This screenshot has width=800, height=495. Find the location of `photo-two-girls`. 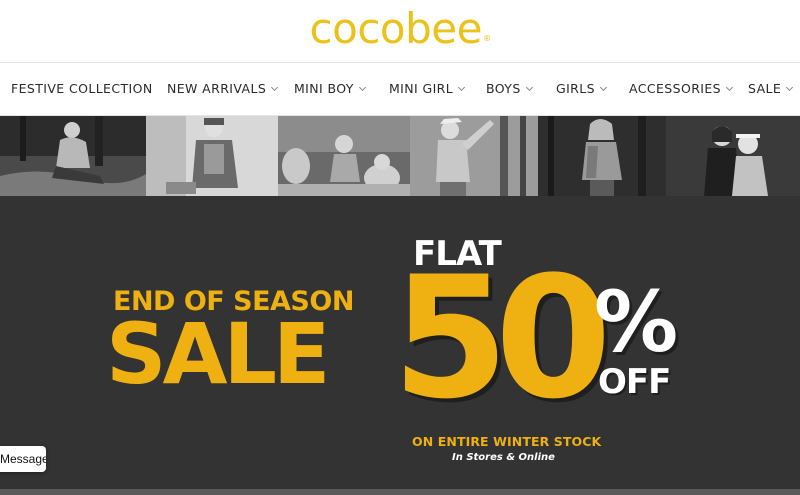

photo-two-girls is located at coordinates (733, 156).